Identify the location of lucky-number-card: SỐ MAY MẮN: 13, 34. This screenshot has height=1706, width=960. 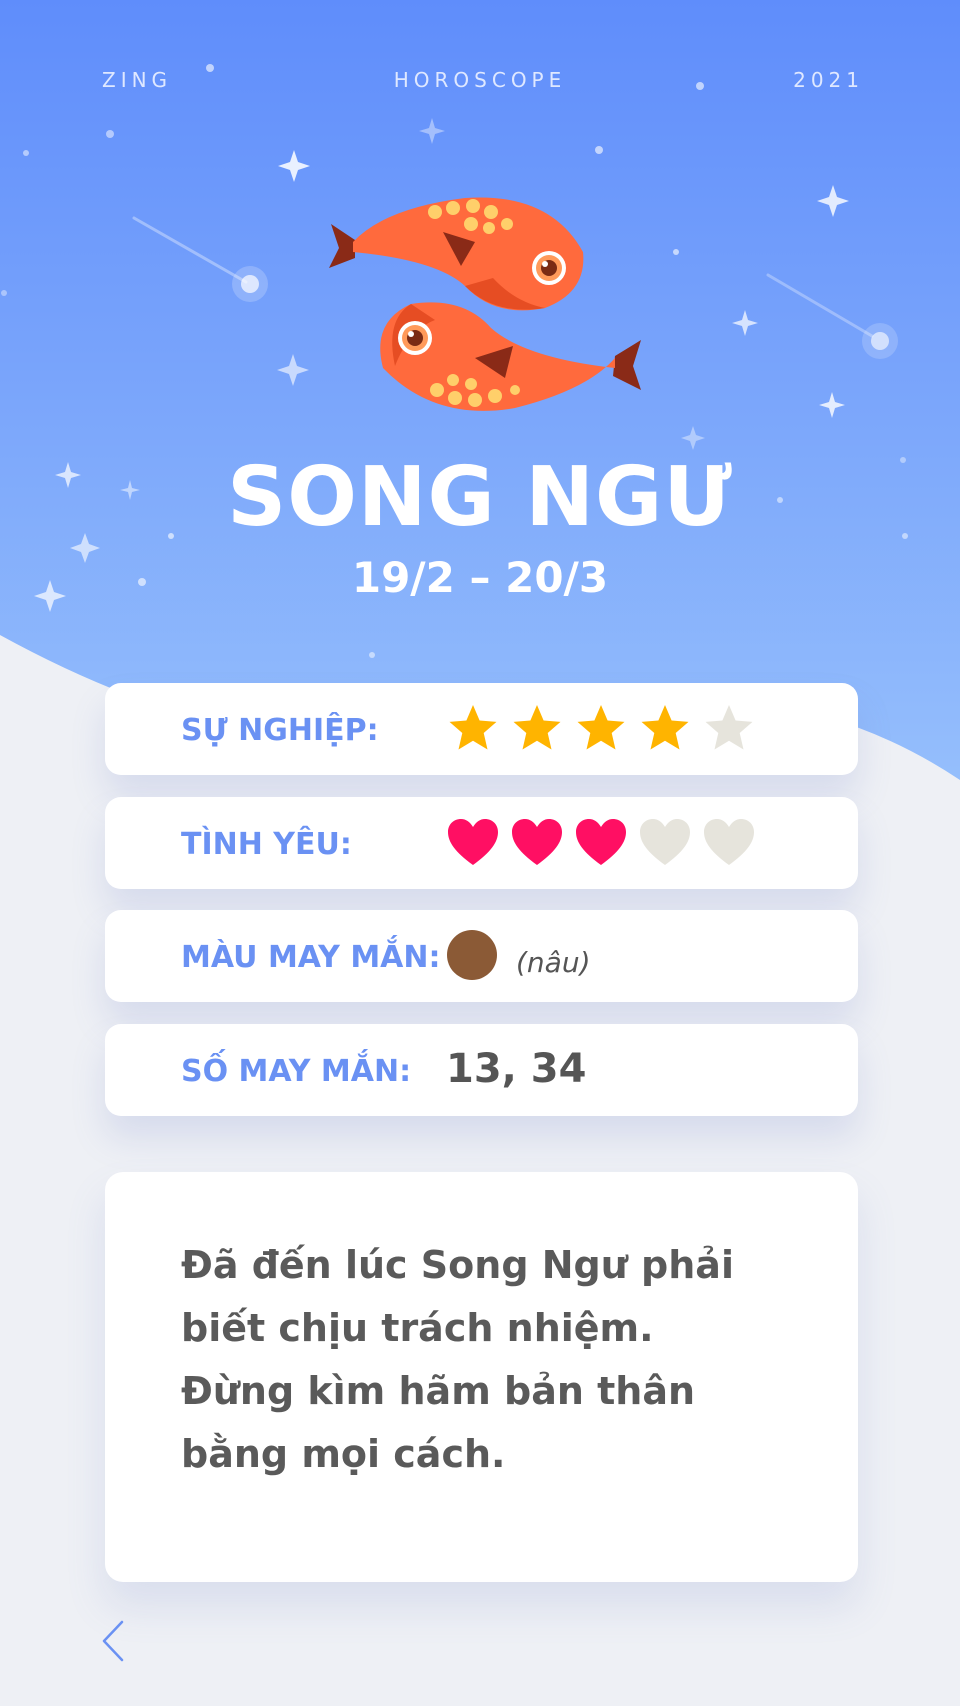
(481, 1070).